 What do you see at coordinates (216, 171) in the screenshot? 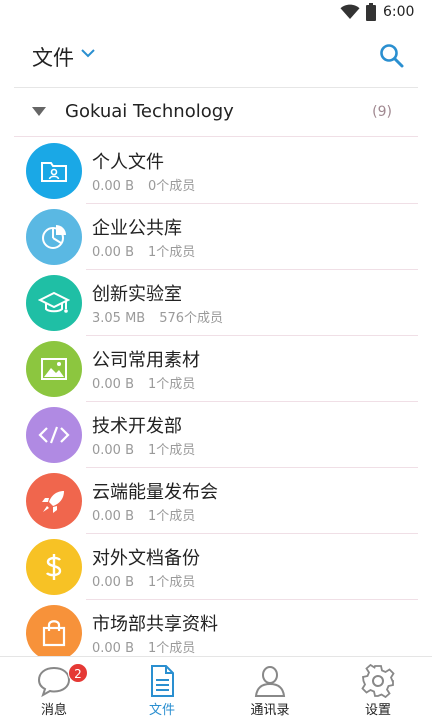
I see `list-item: 个人文件 0.00 B 0个成员` at bounding box center [216, 171].